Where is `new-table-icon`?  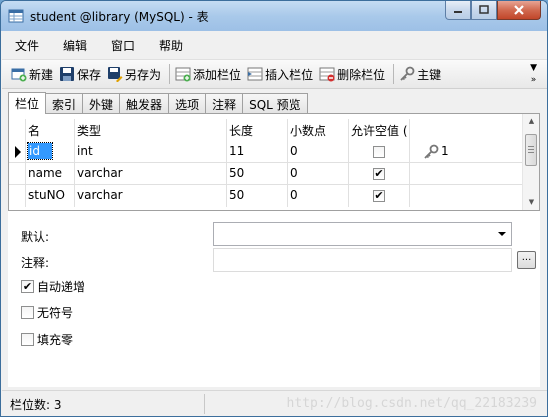 new-table-icon is located at coordinates (19, 74).